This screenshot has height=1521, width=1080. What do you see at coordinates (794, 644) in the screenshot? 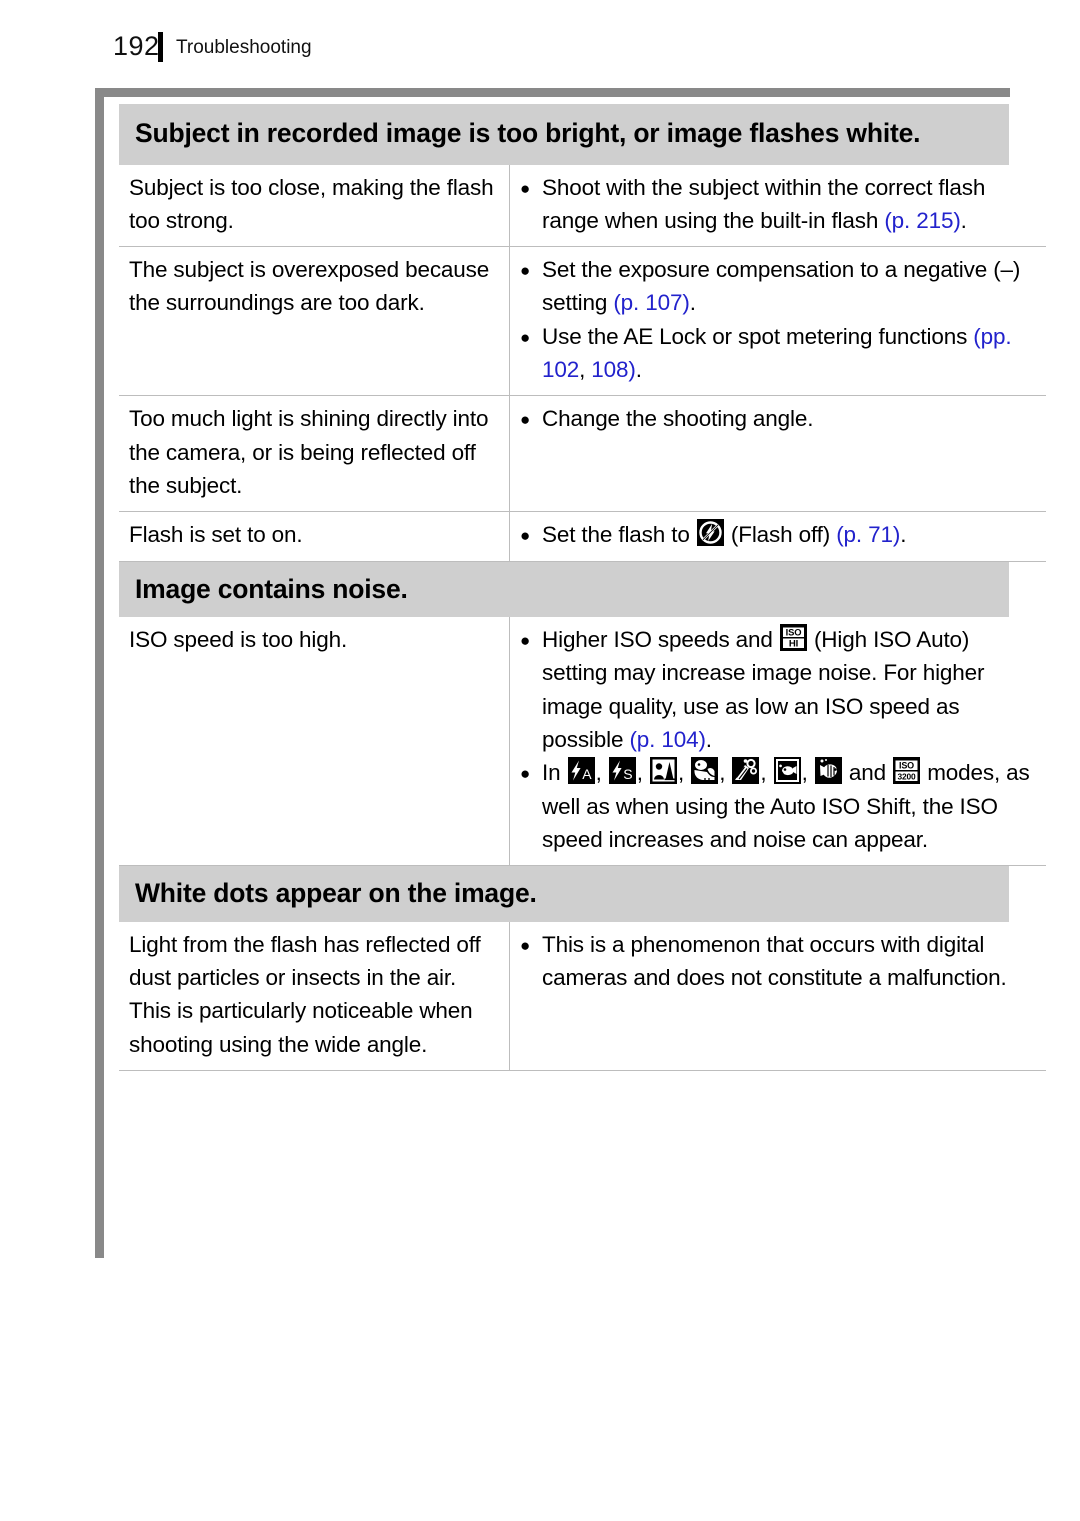
I see `svg-text: HI` at bounding box center [794, 644].